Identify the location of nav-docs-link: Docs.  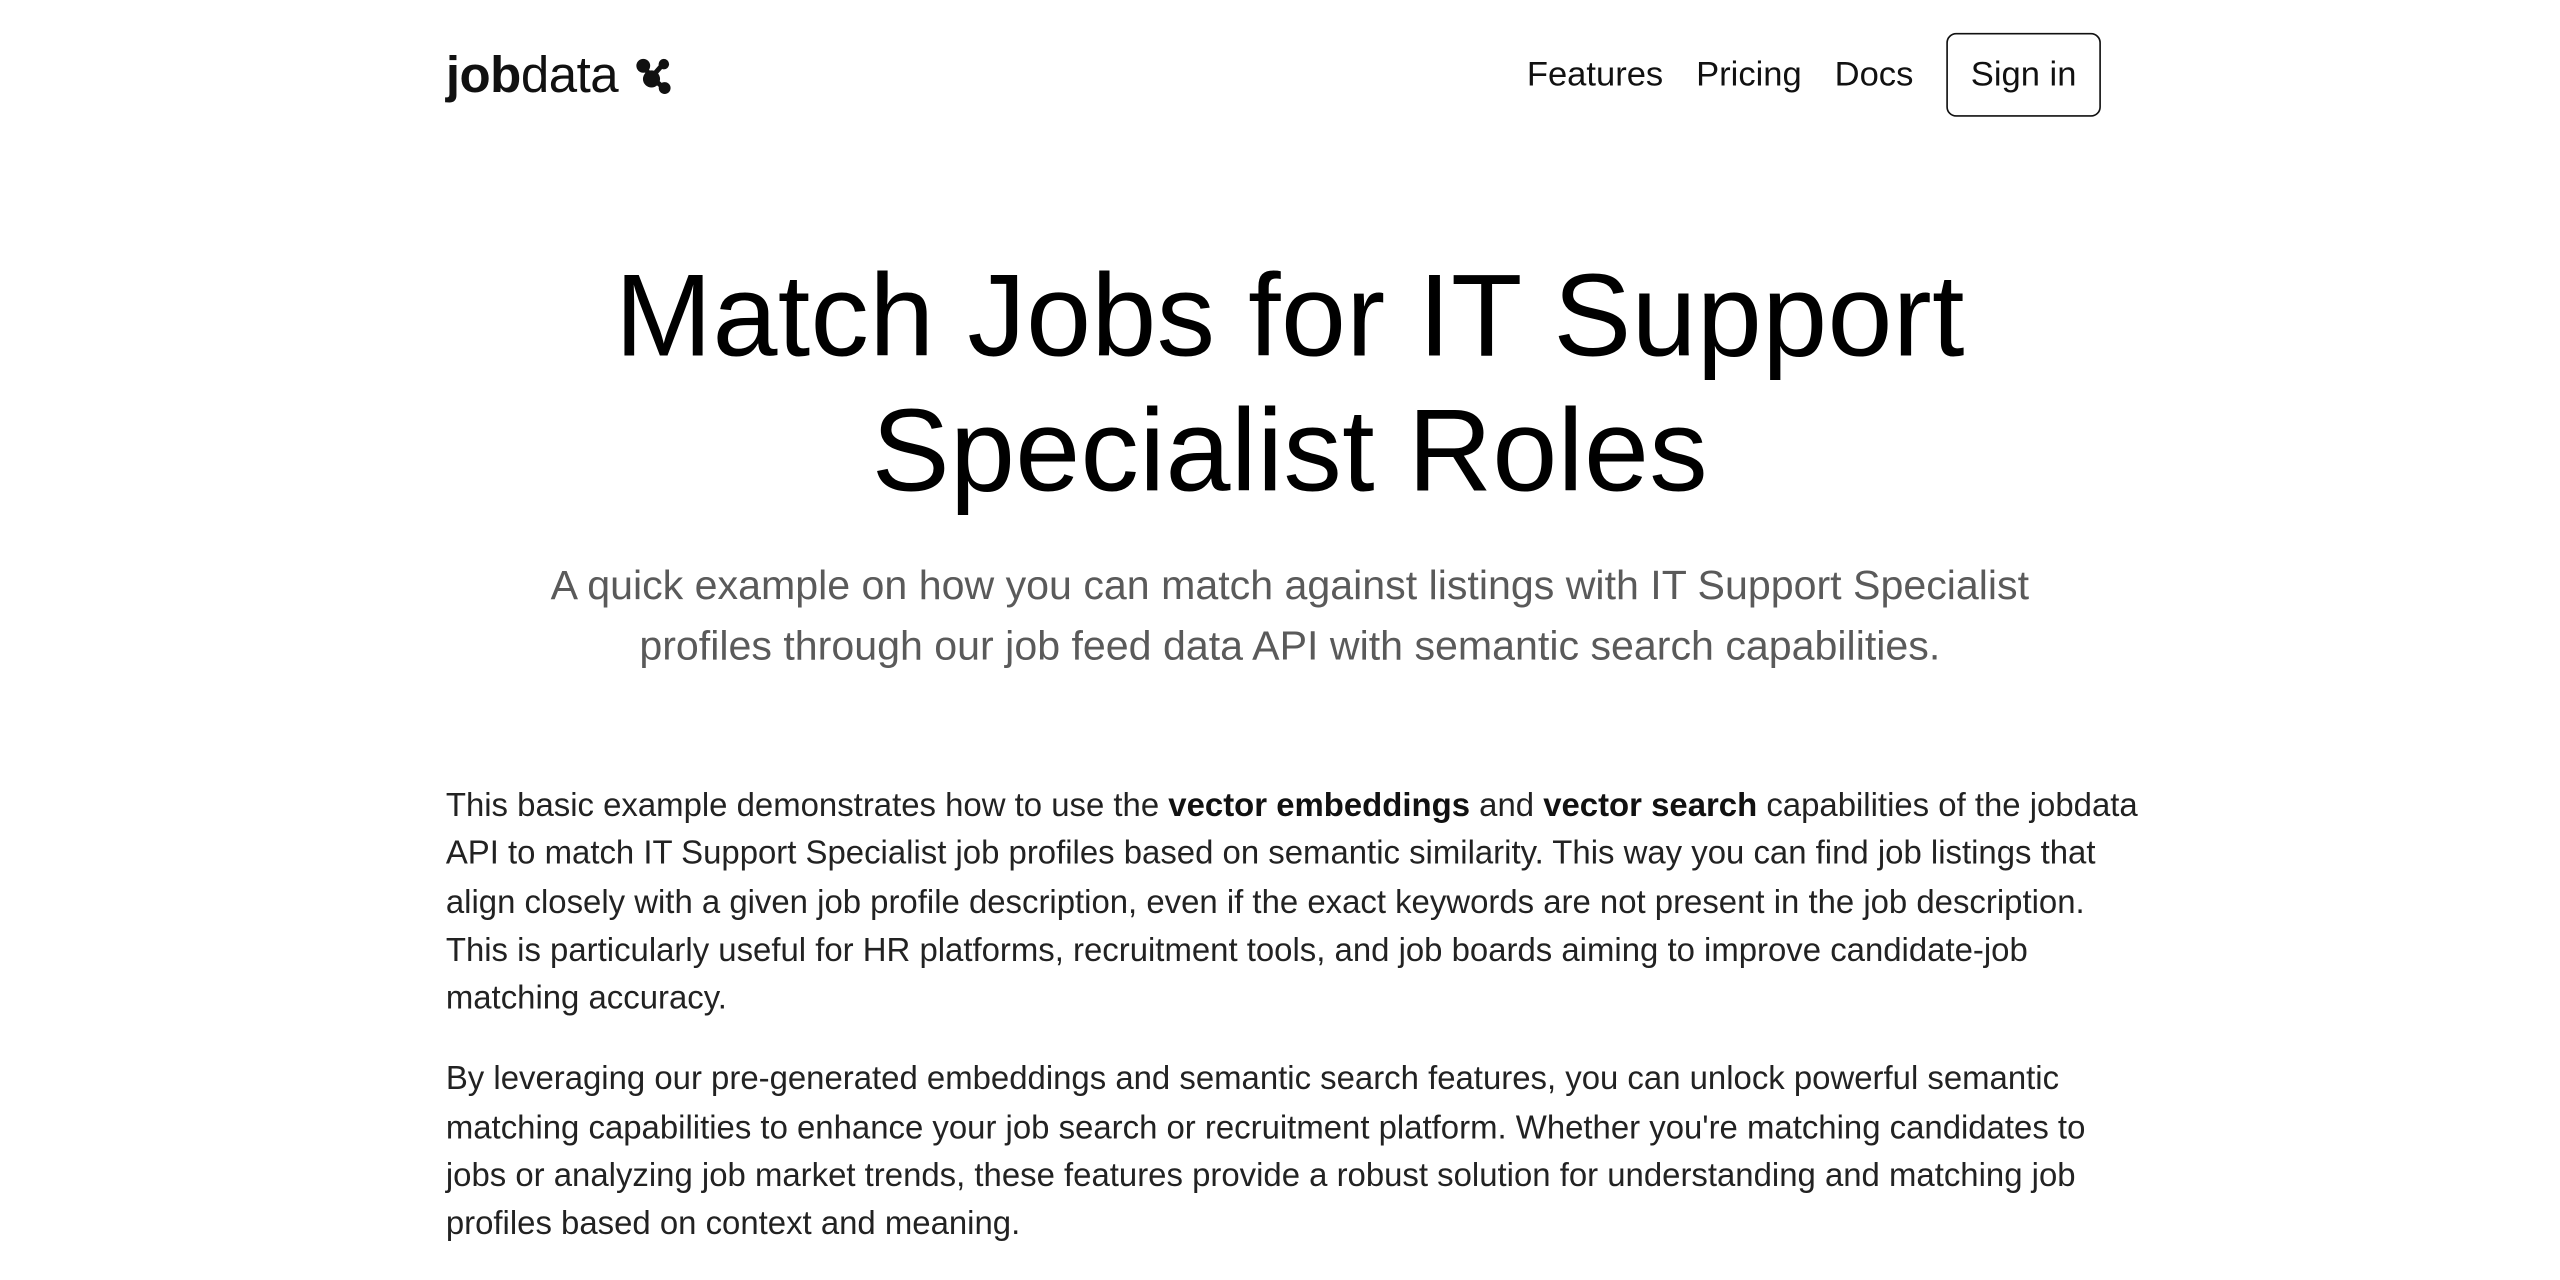
(1874, 74).